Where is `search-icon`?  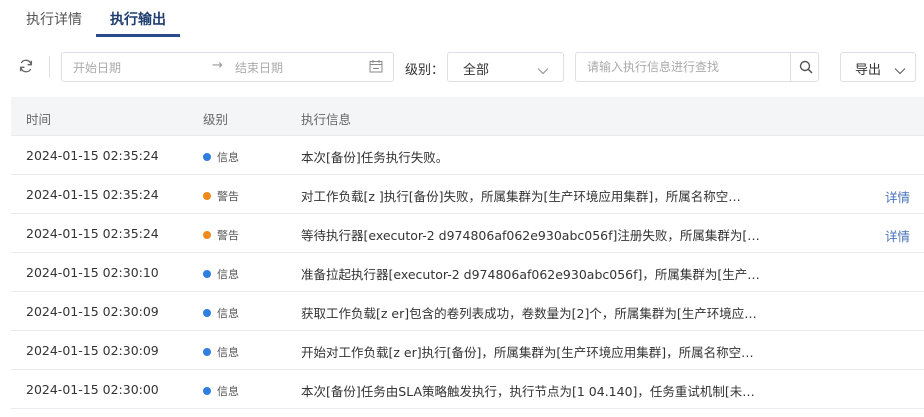
search-icon is located at coordinates (806, 67).